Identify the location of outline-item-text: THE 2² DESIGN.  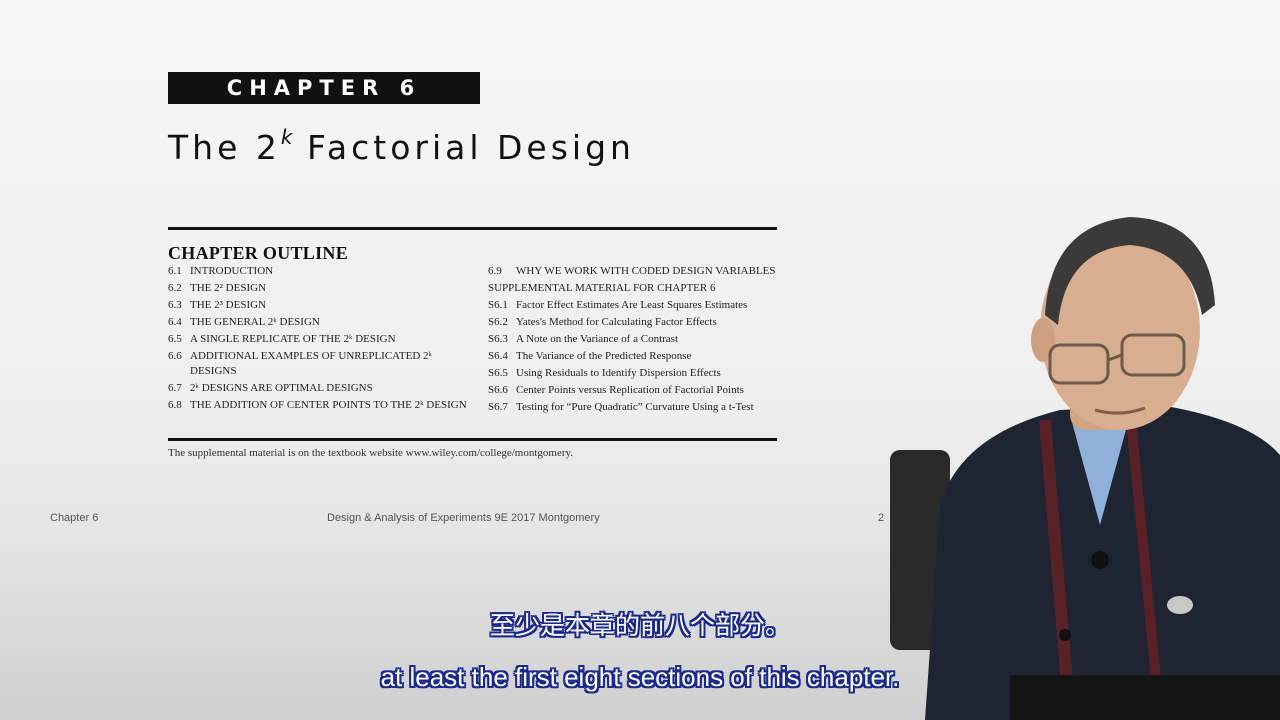
(228, 288).